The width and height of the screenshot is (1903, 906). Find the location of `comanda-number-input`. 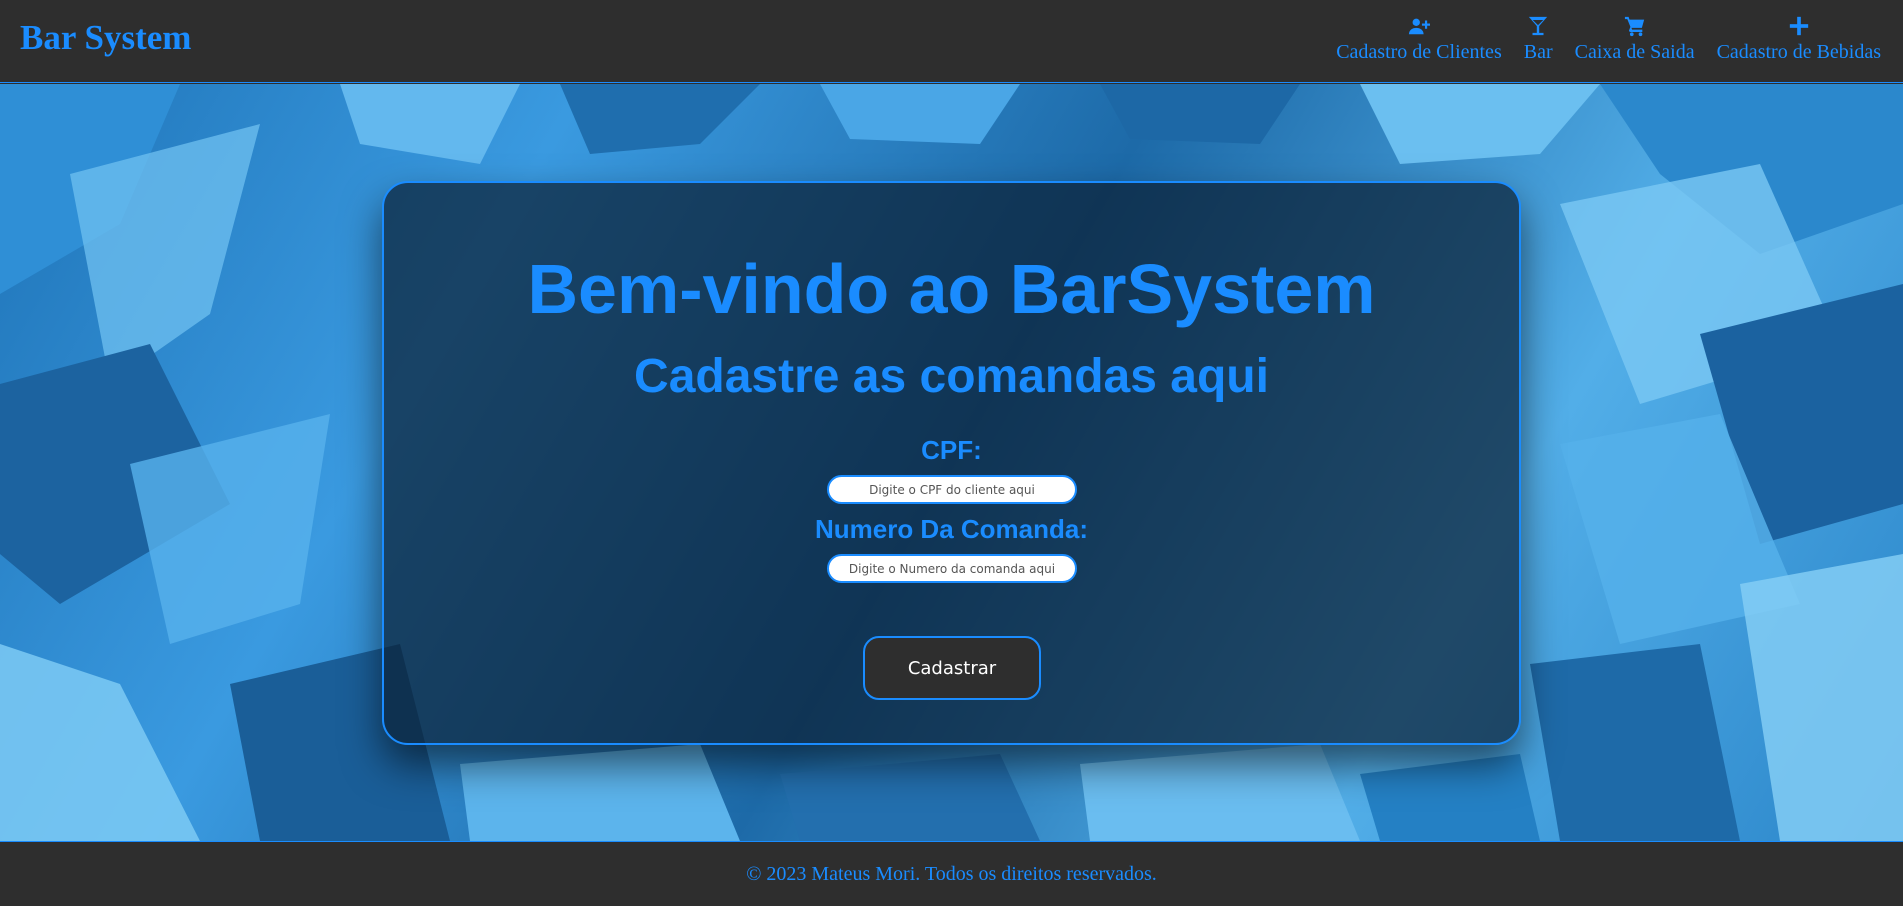

comanda-number-input is located at coordinates (952, 568).